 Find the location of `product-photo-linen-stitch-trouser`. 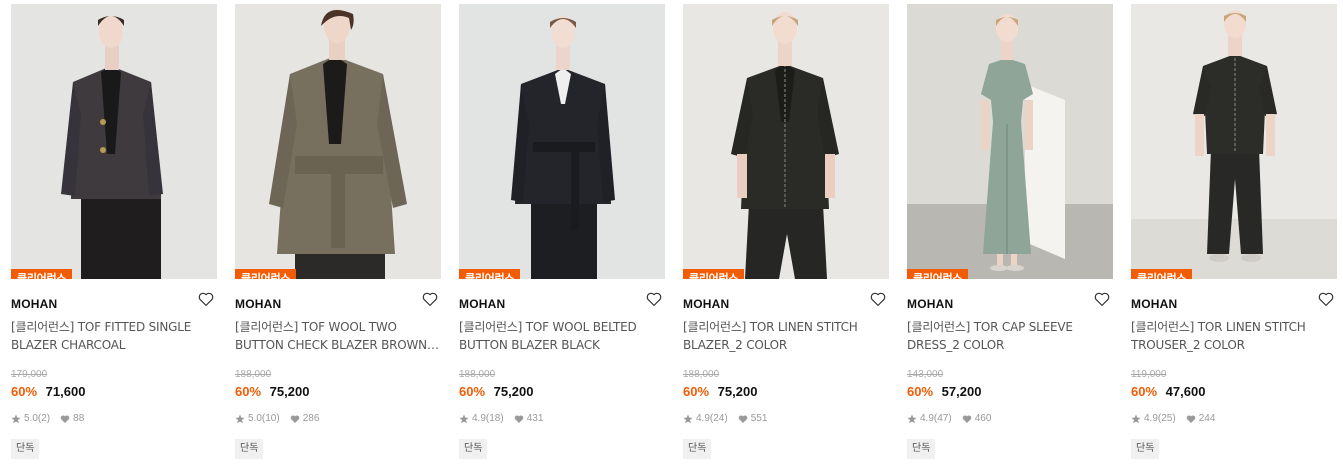

product-photo-linen-stitch-trouser is located at coordinates (1234, 141).